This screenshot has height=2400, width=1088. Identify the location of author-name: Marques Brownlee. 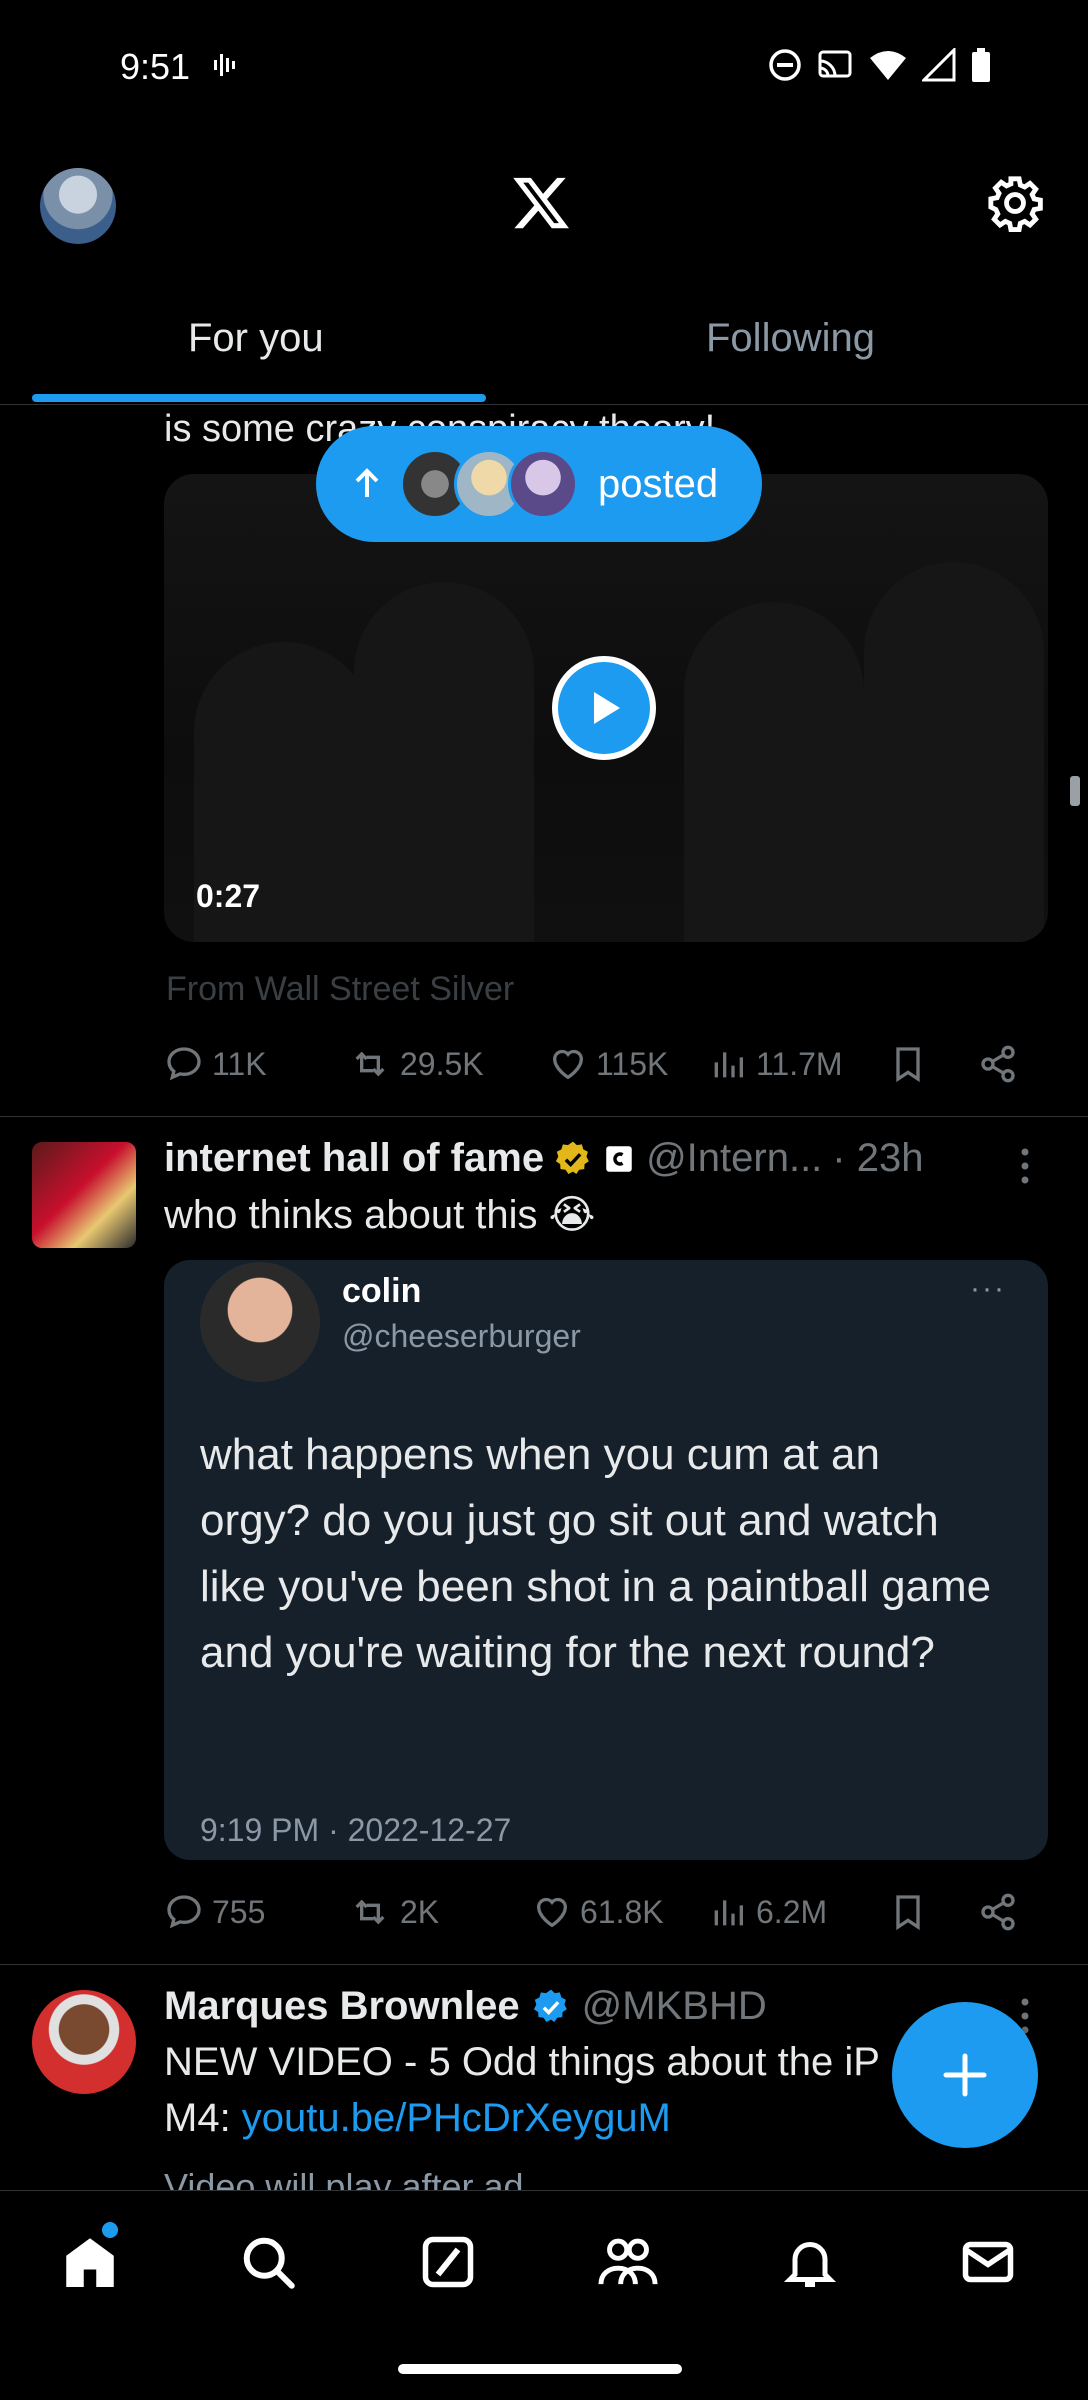
(342, 2006).